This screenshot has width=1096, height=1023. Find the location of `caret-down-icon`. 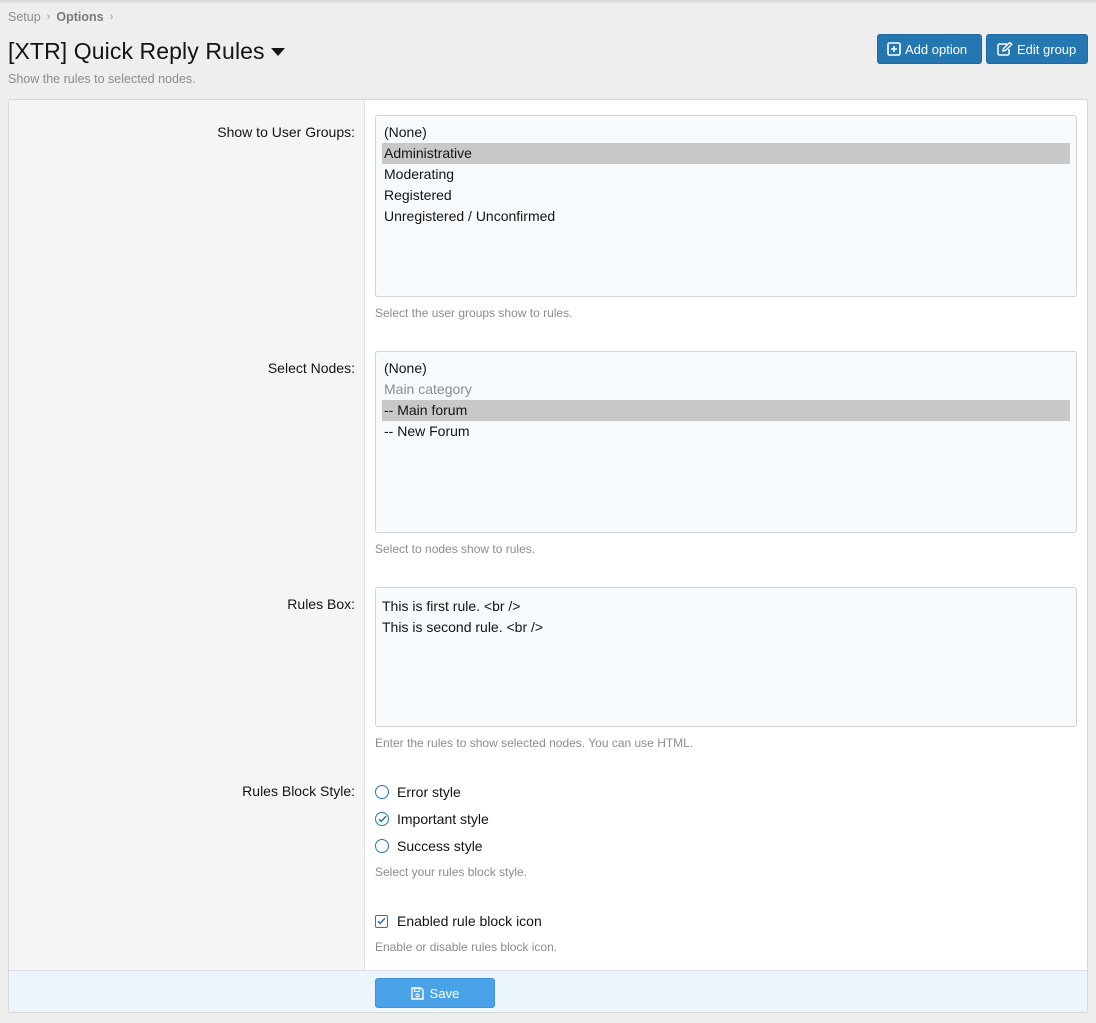

caret-down-icon is located at coordinates (277, 52).